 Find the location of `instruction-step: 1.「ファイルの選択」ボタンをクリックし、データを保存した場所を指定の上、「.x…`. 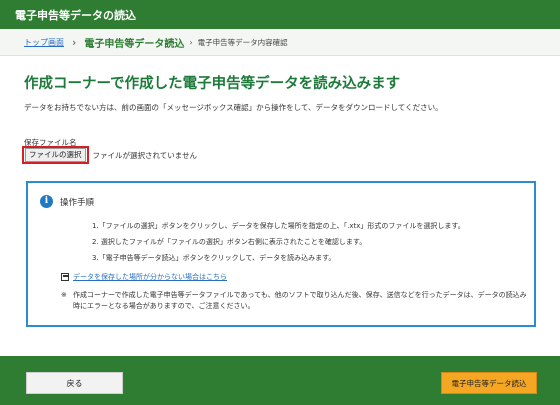

instruction-step: 1.「ファイルの選択」ボタンをクリックし、データを保存した場所を指定の上、「.x… is located at coordinates (278, 226).